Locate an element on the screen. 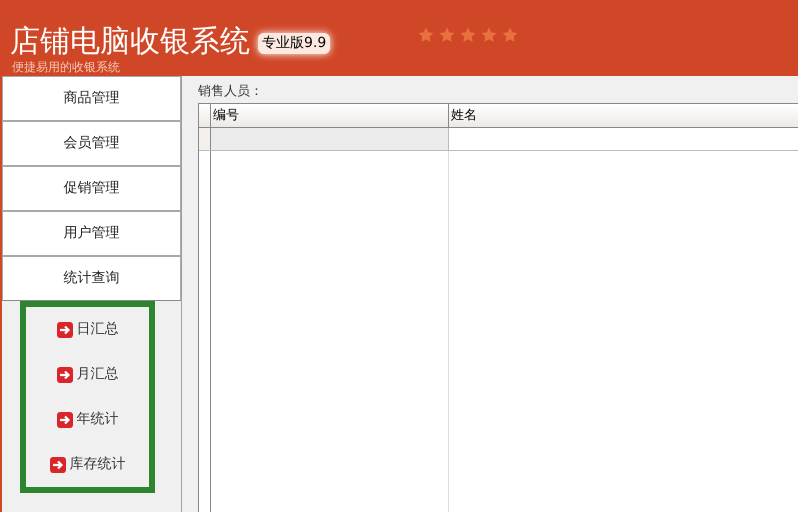  nav-button: 会员管理 is located at coordinates (91, 143).